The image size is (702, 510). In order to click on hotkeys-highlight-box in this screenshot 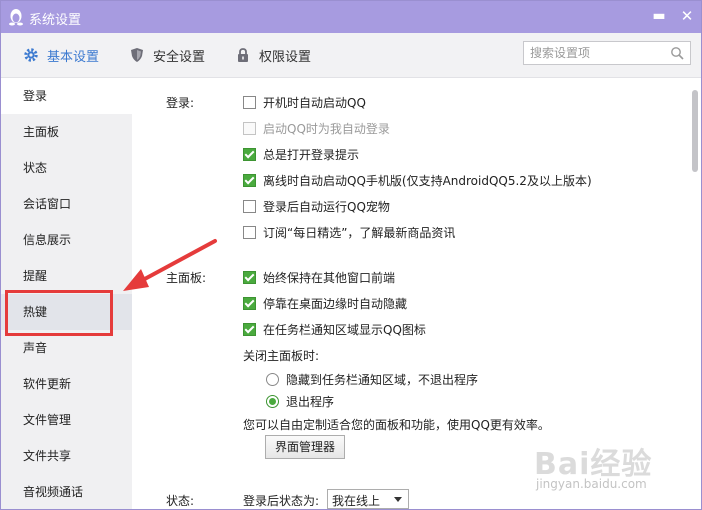, I will do `click(59, 313)`.